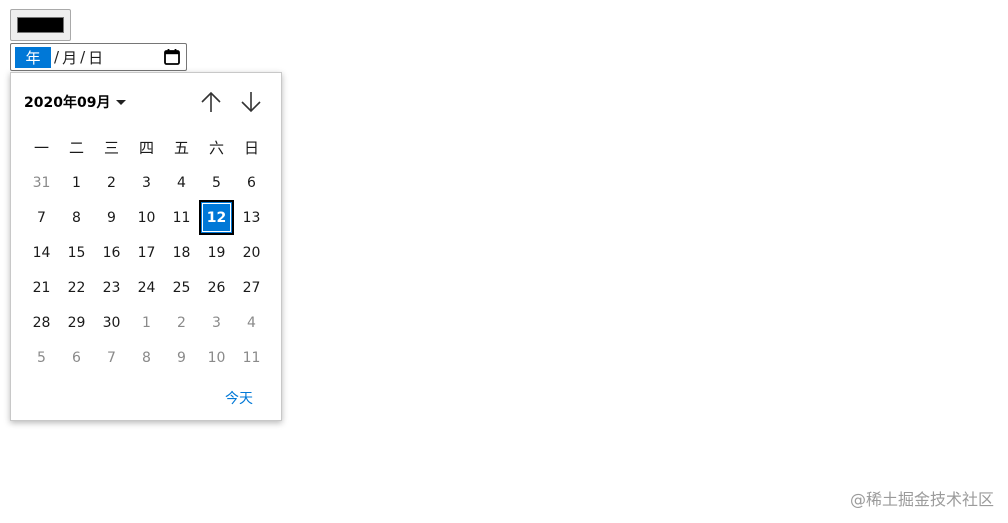 The width and height of the screenshot is (1008, 523). What do you see at coordinates (216, 252) in the screenshot?
I see `day-cell: 19` at bounding box center [216, 252].